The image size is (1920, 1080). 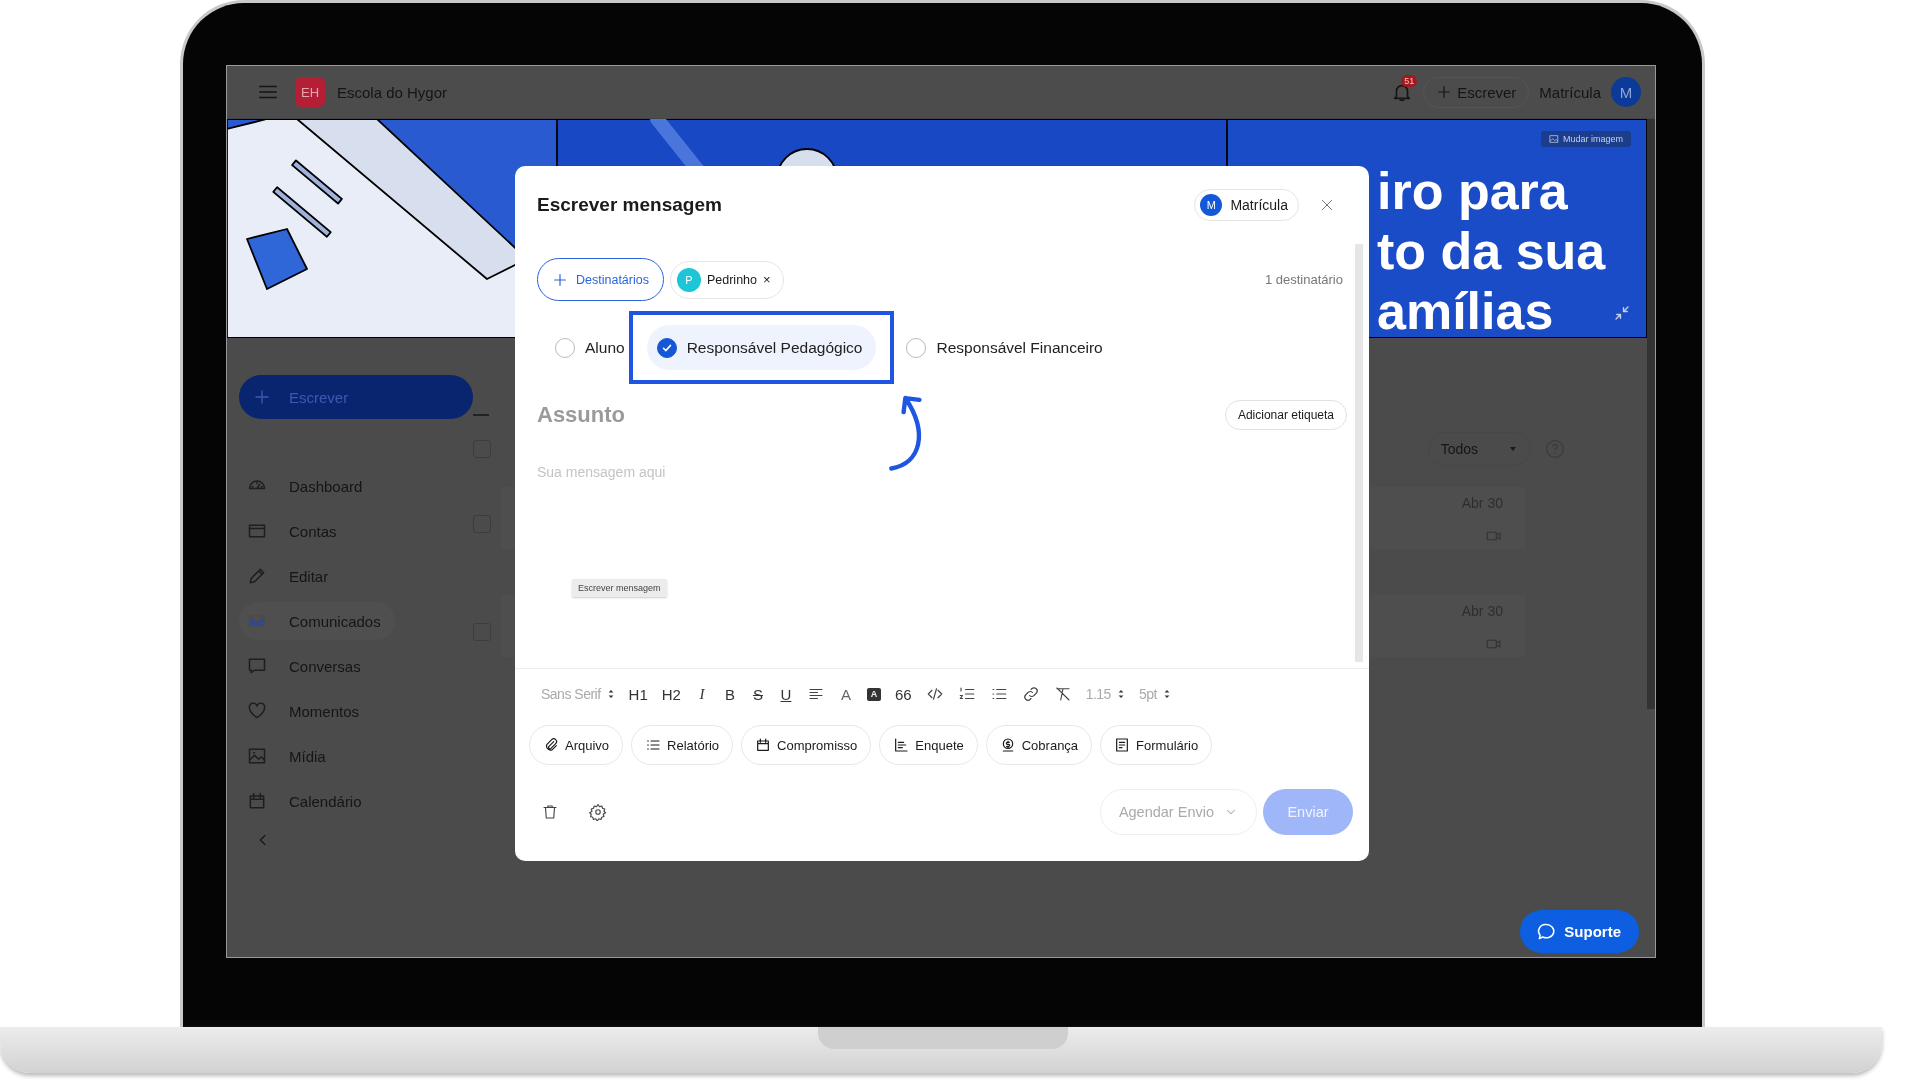 I want to click on school-logo: EH, so click(x=310, y=92).